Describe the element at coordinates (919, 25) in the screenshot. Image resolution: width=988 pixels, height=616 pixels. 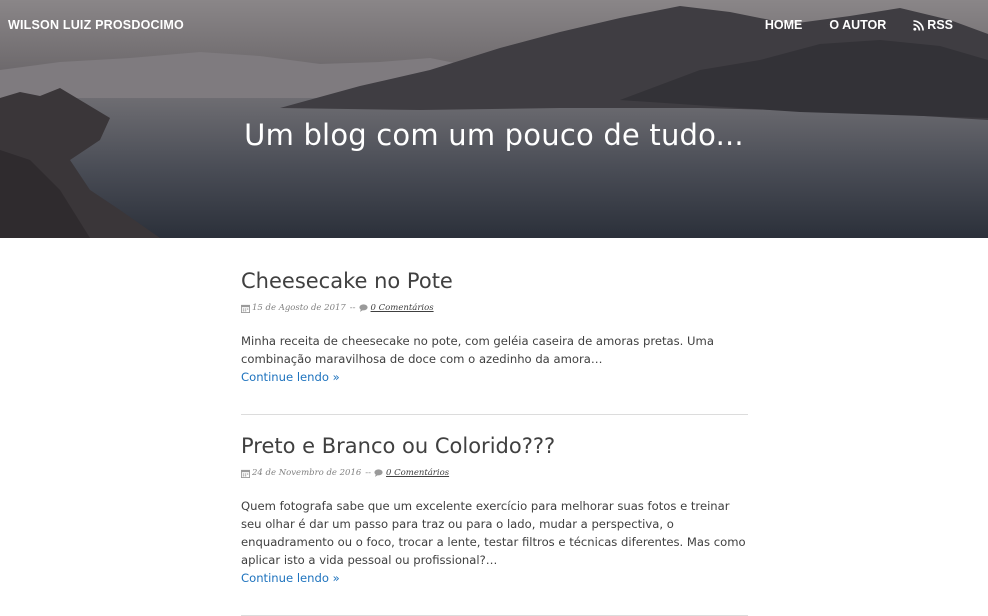
I see `rss-icon` at that location.